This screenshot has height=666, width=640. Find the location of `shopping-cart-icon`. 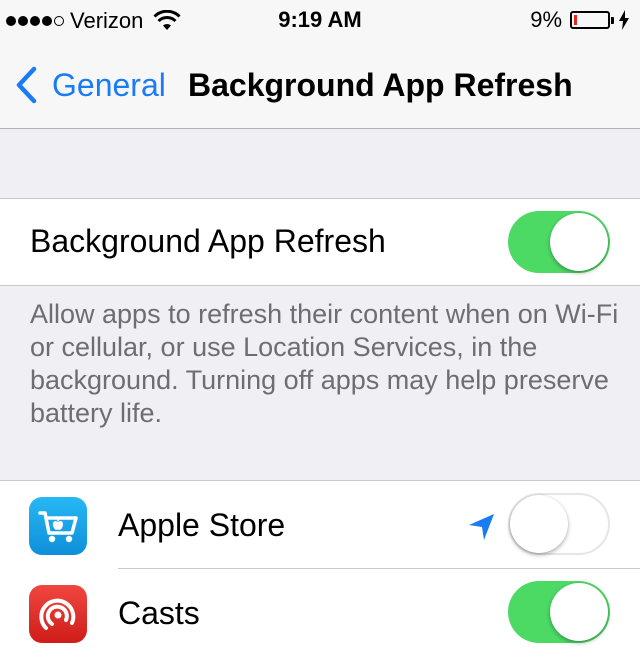

shopping-cart-icon is located at coordinates (58, 527).